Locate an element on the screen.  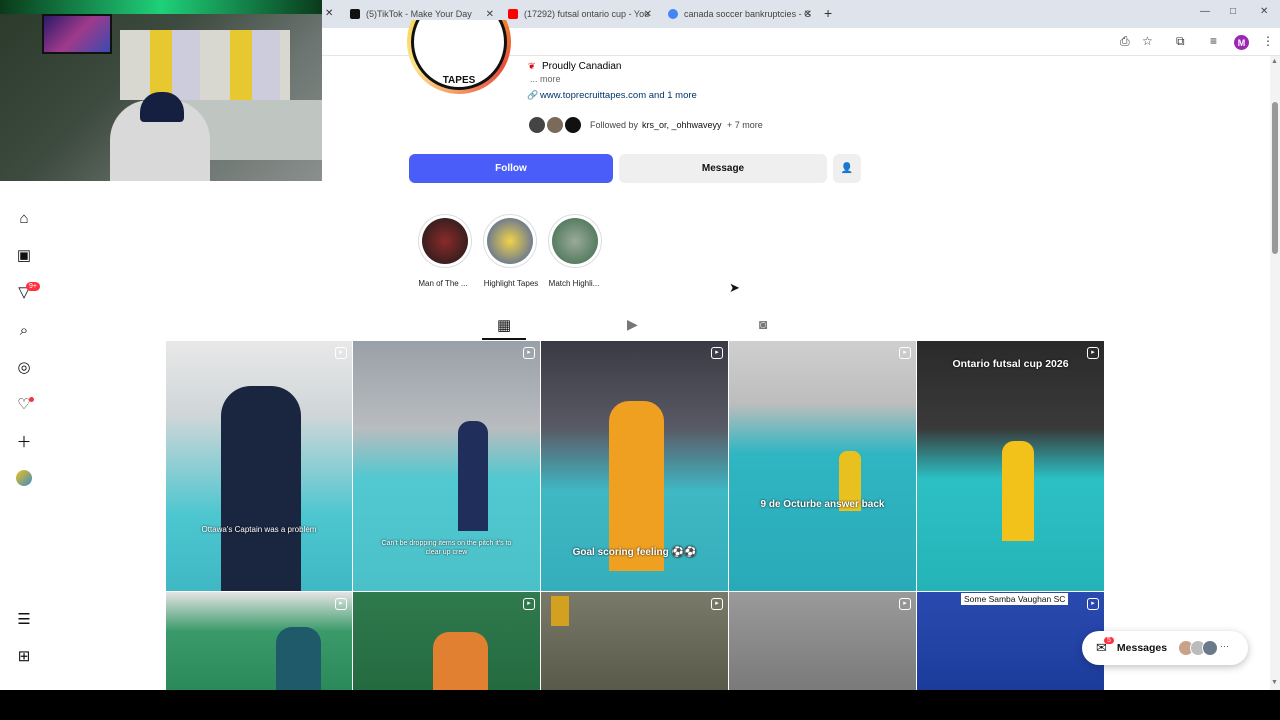
close-tab-icon: ✕ is located at coordinates (329, 13).